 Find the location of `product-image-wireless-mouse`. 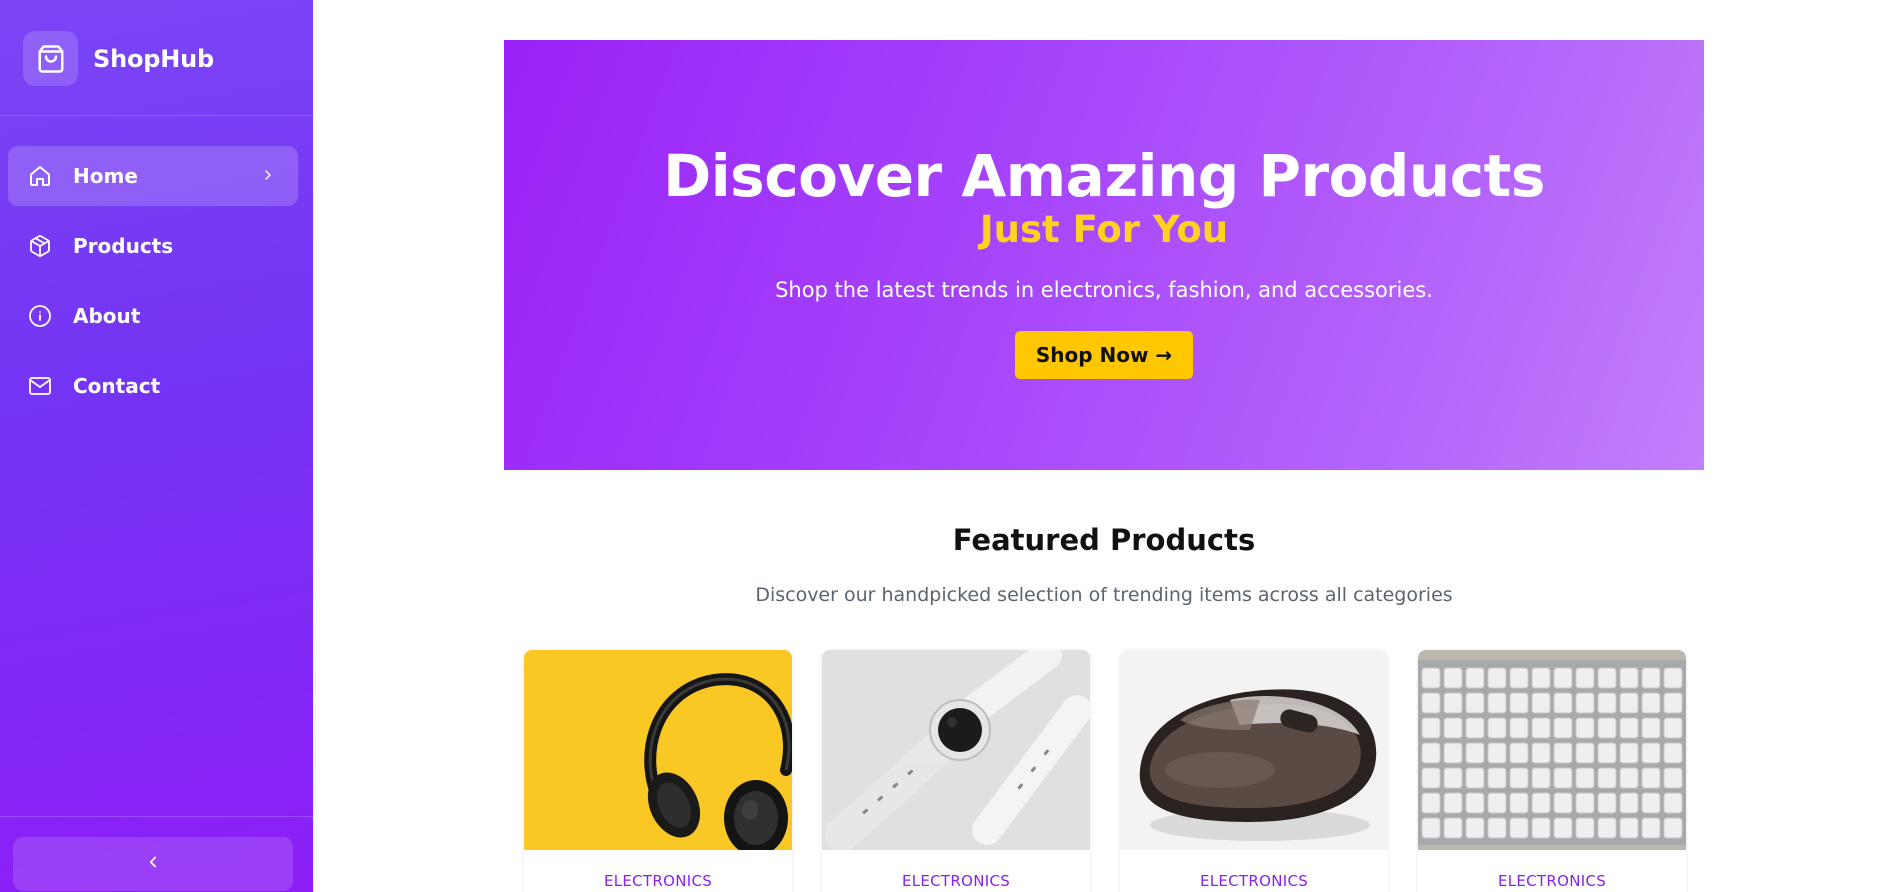

product-image-wireless-mouse is located at coordinates (1254, 750).